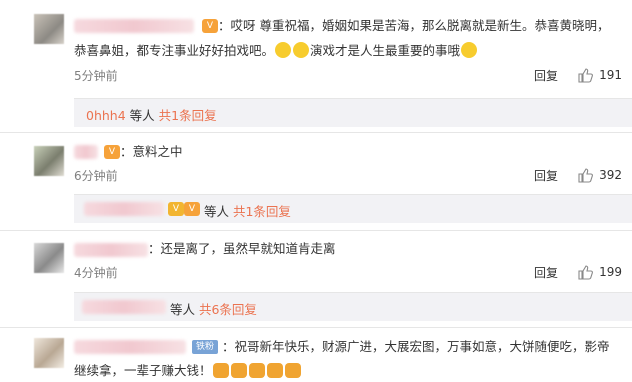  I want to click on sub-reply-bar: 等人 共6条回复, so click(353, 306).